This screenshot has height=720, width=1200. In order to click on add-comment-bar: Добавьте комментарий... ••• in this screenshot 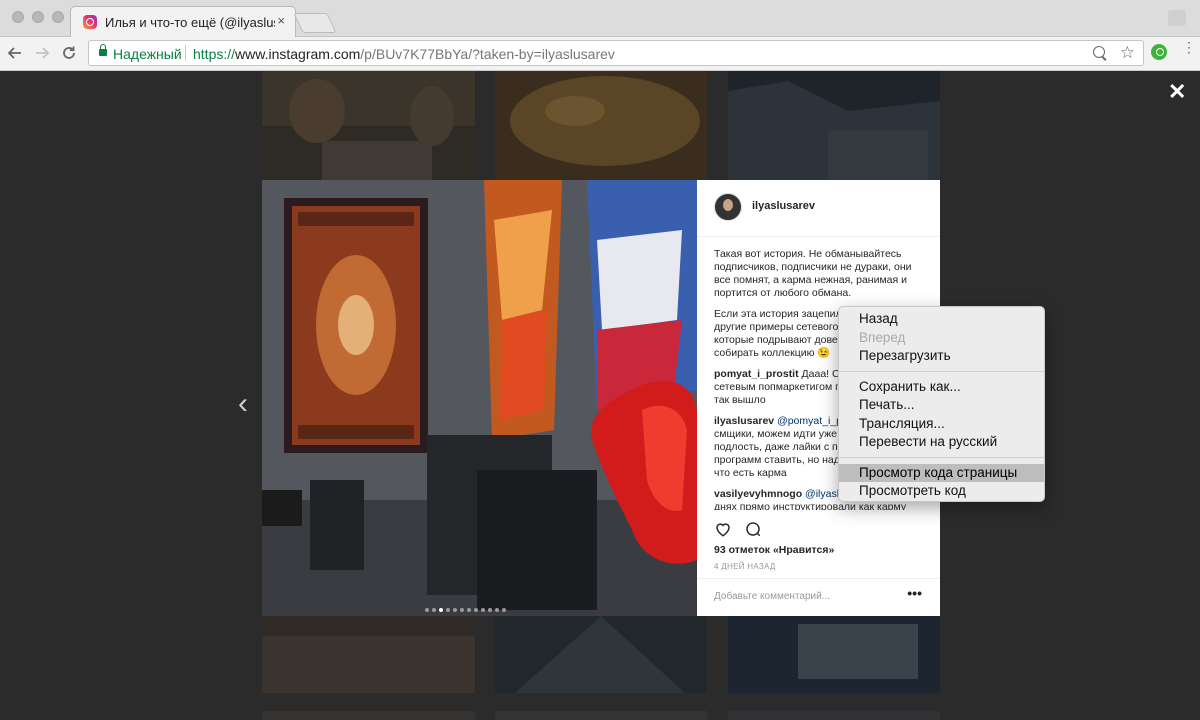, I will do `click(818, 597)`.